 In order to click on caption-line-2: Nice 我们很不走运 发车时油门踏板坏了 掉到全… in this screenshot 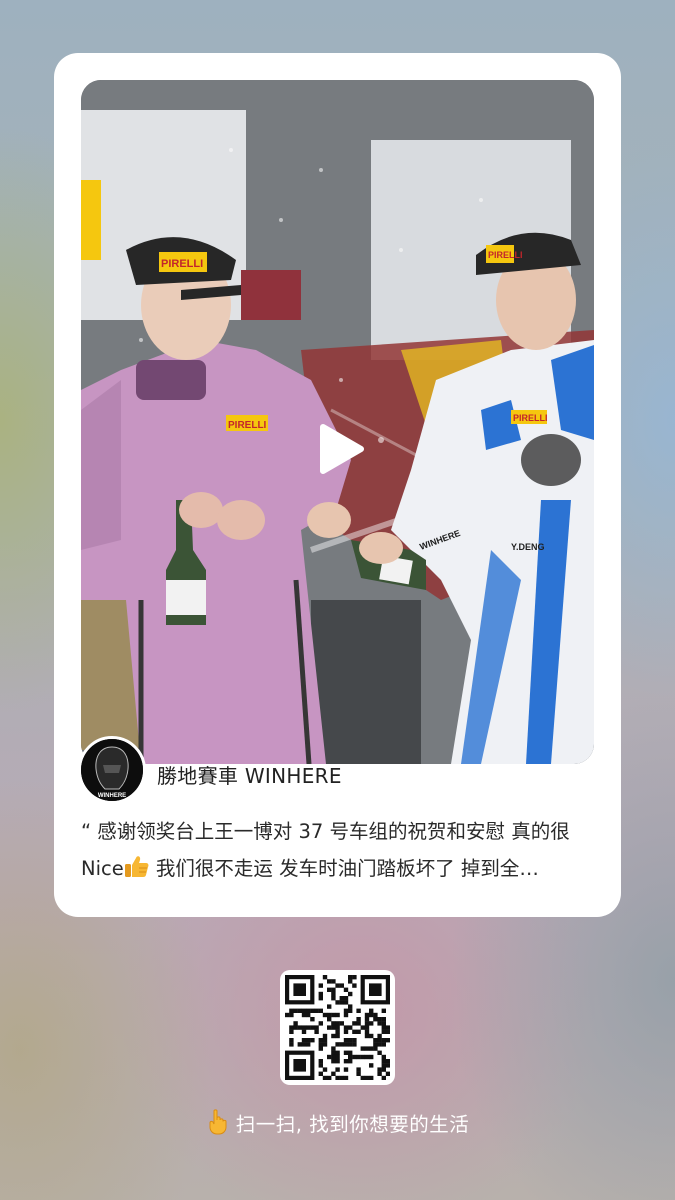, I will do `click(338, 868)`.